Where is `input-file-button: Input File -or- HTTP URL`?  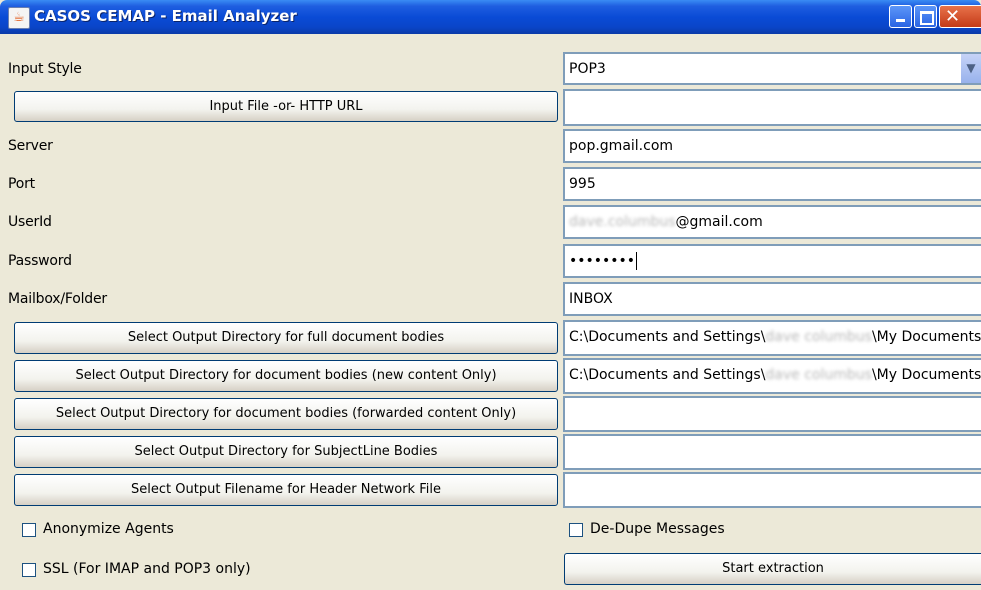
input-file-button: Input File -or- HTTP URL is located at coordinates (286, 106).